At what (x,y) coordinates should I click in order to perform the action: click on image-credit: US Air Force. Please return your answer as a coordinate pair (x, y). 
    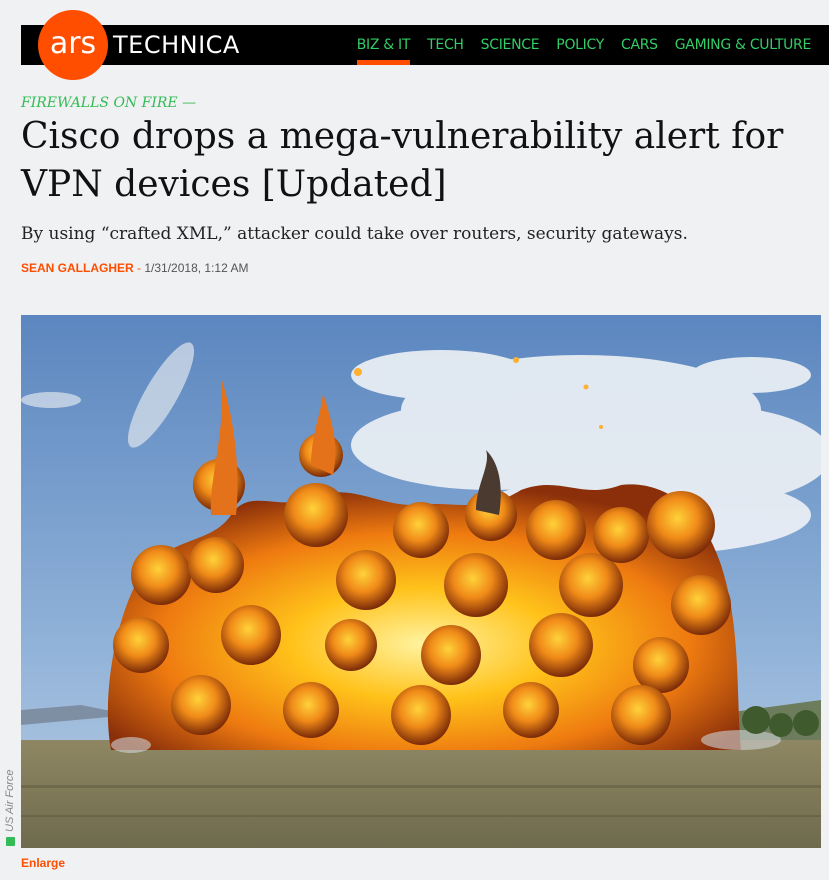
    Looking at the image, I should click on (10, 800).